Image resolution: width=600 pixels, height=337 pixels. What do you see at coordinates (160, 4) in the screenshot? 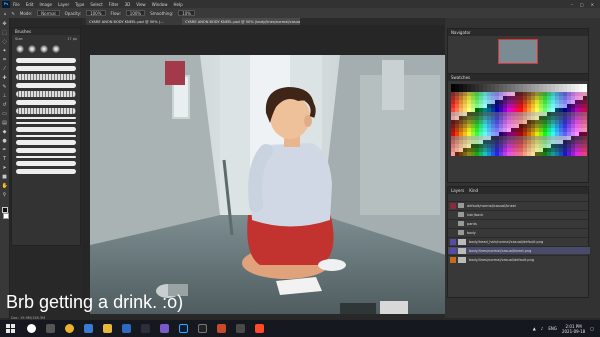
I see `menu-window: Window` at bounding box center [160, 4].